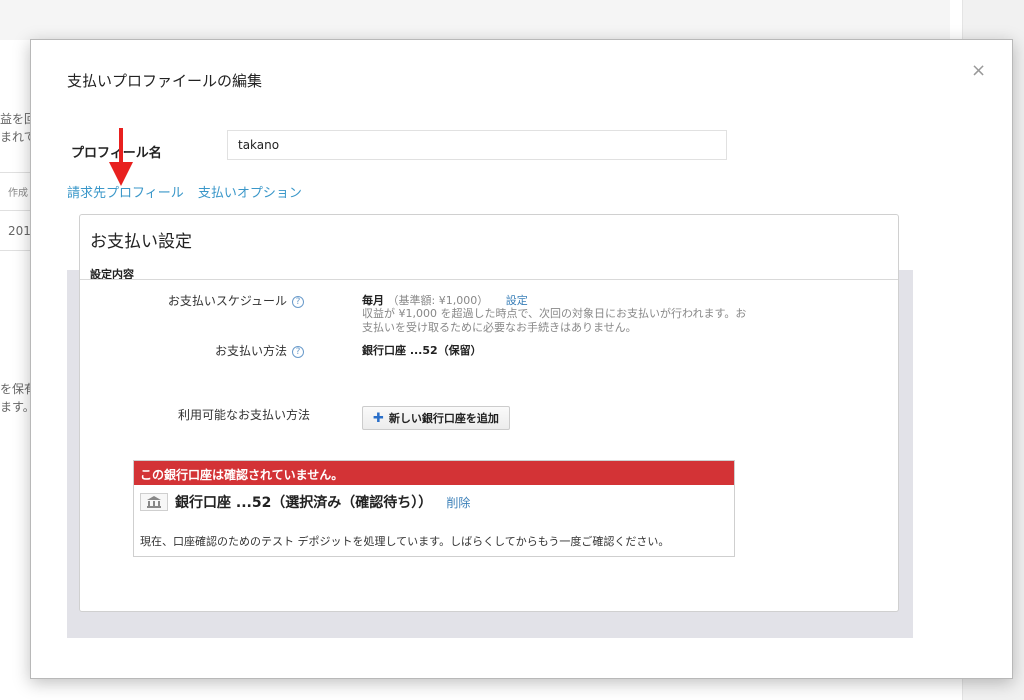 The height and width of the screenshot is (700, 1024). Describe the element at coordinates (165, 81) in the screenshot. I see `dialog-title: 支払いプロファイールの編集` at that location.